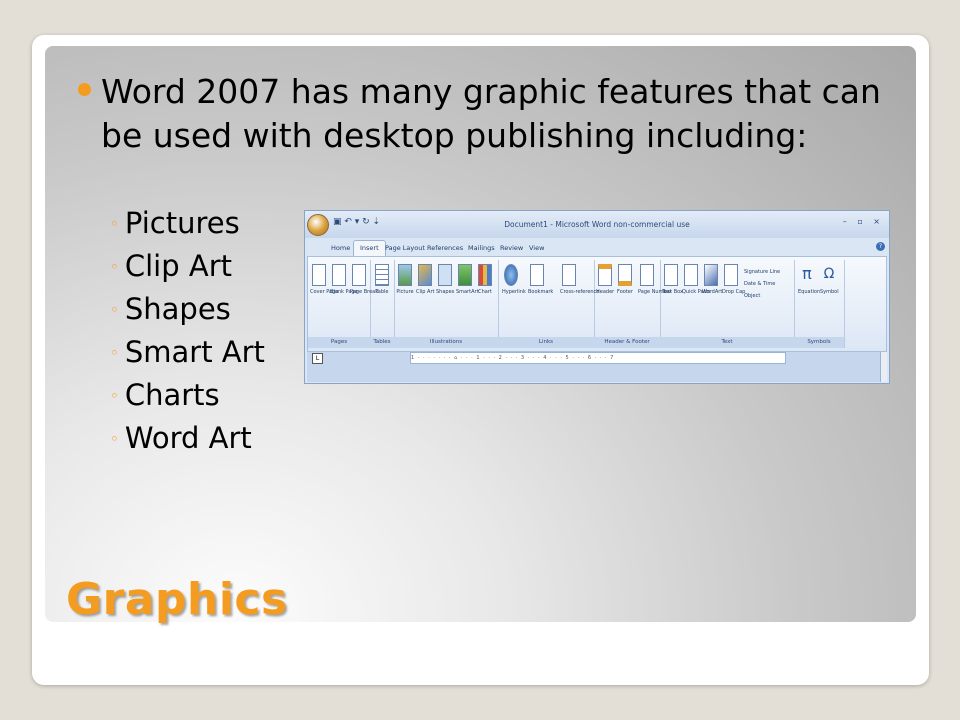 The height and width of the screenshot is (720, 960). Describe the element at coordinates (807, 273) in the screenshot. I see `pi-icon: π` at that location.